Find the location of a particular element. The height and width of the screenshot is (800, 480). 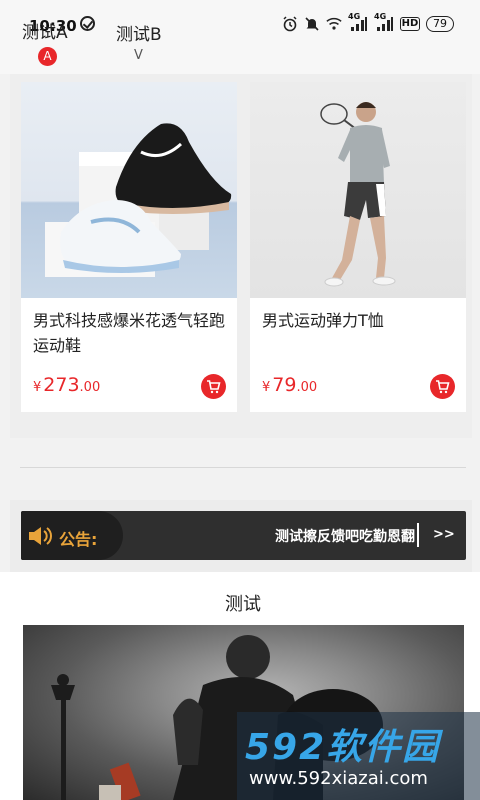

section-divider is located at coordinates (243, 467).